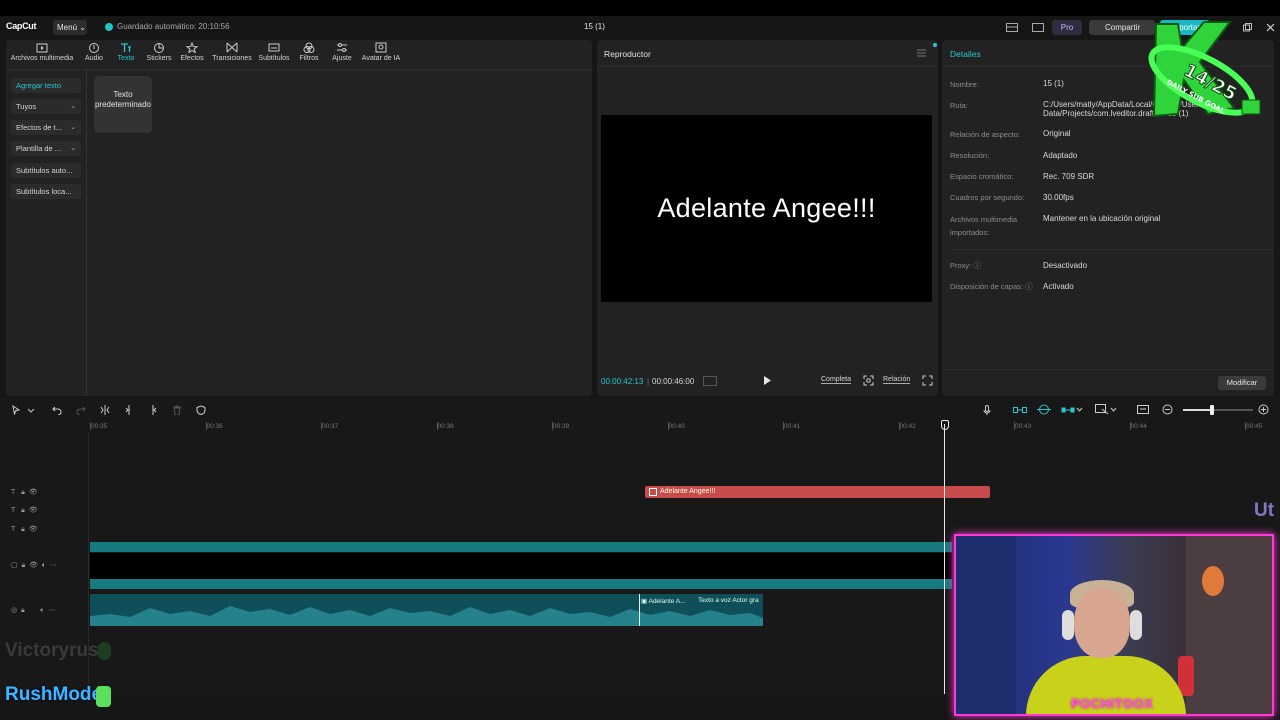  Describe the element at coordinates (46, 148) in the screenshot. I see `sidebar-item-templates: Plantilla de ... ⌄` at that location.